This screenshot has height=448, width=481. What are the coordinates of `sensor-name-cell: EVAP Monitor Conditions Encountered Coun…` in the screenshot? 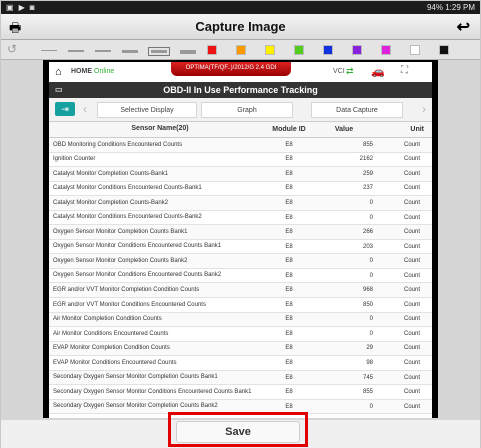 It's located at (115, 362).